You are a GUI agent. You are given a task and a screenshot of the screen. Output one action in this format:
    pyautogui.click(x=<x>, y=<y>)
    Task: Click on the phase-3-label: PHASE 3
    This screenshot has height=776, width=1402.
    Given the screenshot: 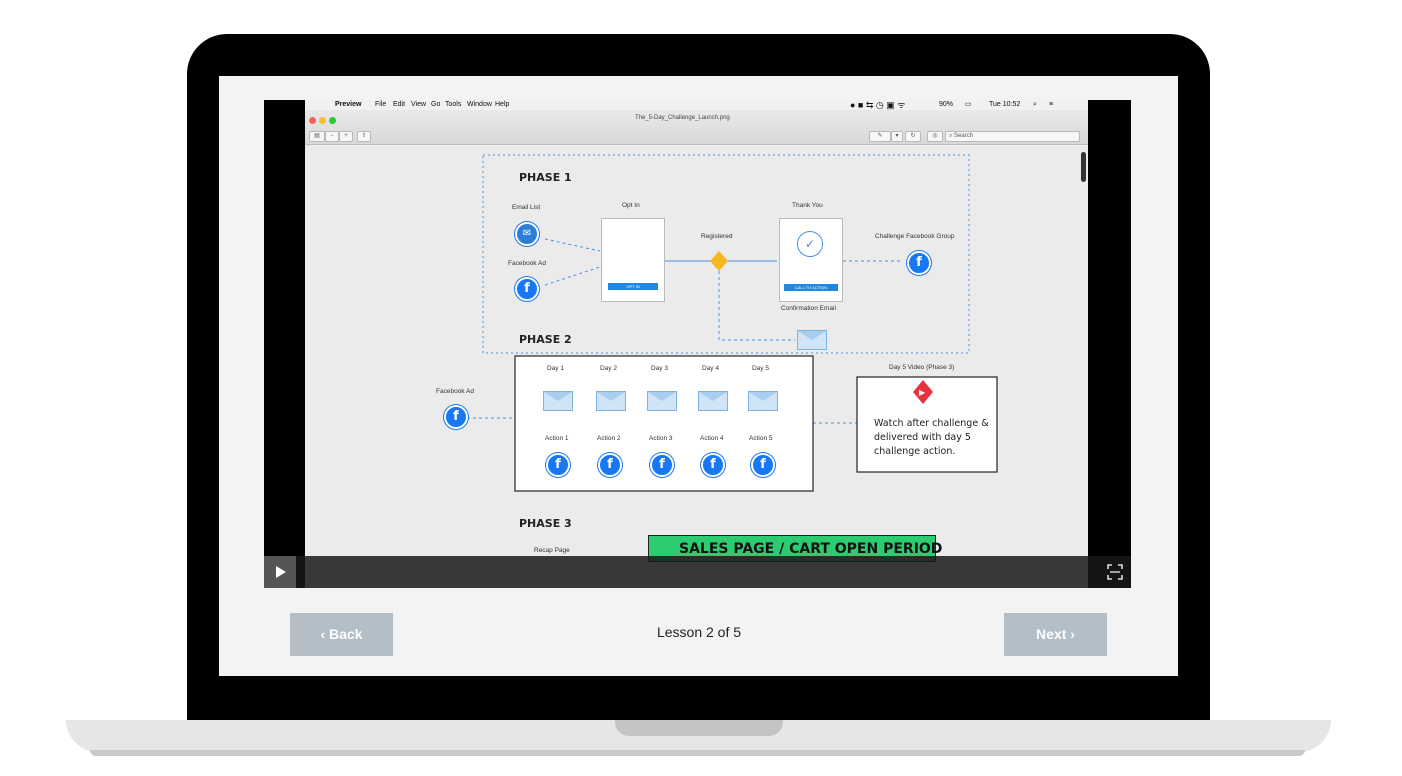 What is the action you would take?
    pyautogui.click(x=545, y=523)
    